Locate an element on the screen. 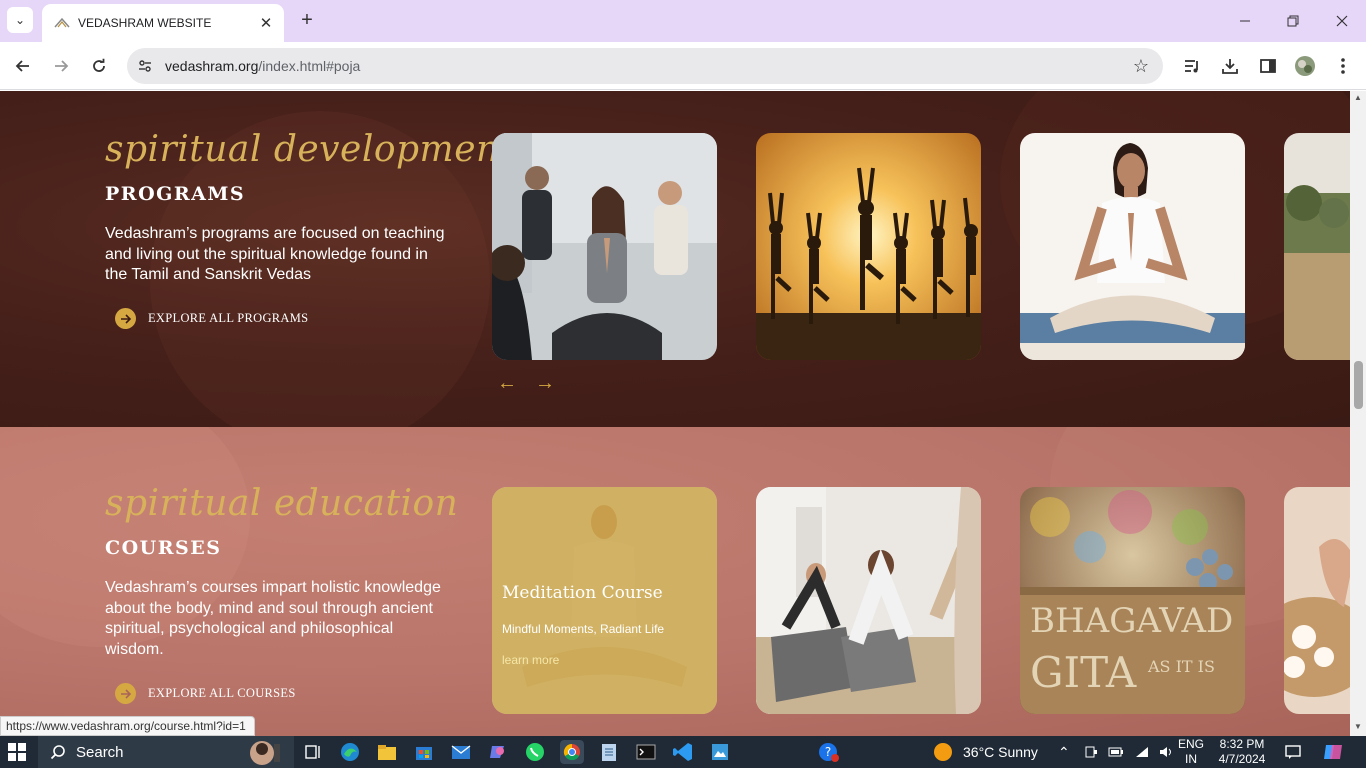 The height and width of the screenshot is (768, 1366). explore-all-courses-link: EXPLORE ALL COURSES is located at coordinates (205, 693).